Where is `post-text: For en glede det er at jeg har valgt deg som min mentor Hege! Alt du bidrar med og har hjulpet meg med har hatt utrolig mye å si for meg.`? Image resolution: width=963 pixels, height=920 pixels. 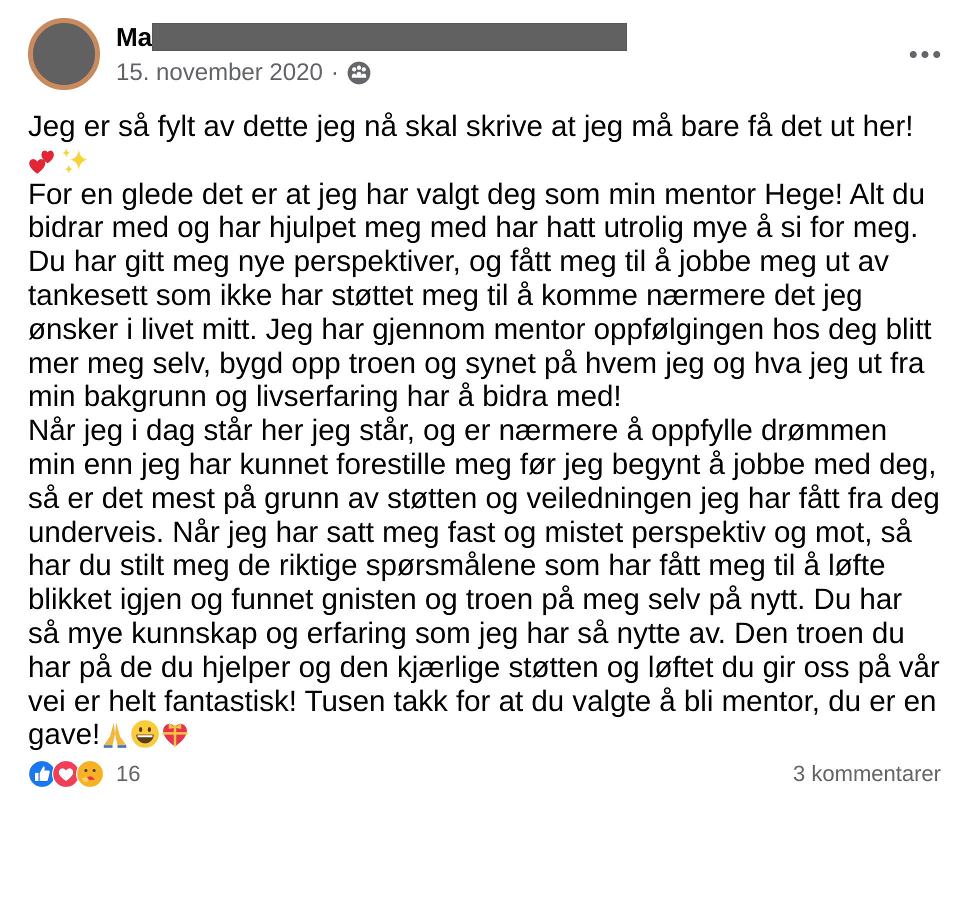 post-text: For en glede det er at jeg har valgt deg som min mentor Hege! Alt du bidrar med og har hjulpet meg med har hatt utrolig mye å si for meg. is located at coordinates (477, 212).